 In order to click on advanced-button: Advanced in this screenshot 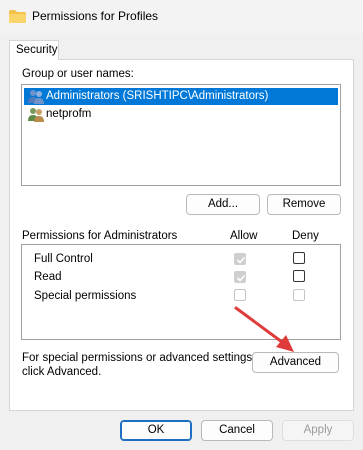, I will do `click(295, 362)`.